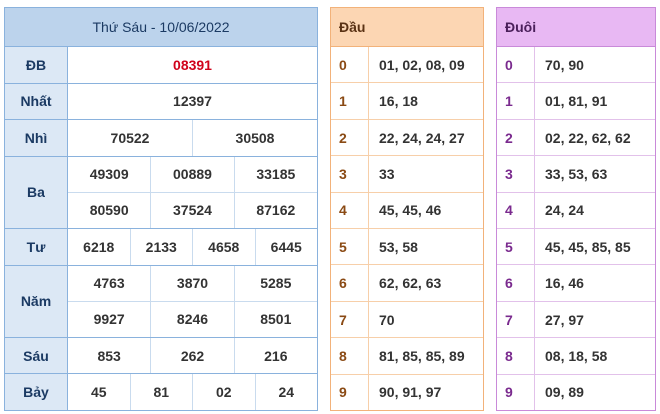 Image resolution: width=660 pixels, height=414 pixels. Describe the element at coordinates (109, 355) in the screenshot. I see `prize-number: 853` at that location.